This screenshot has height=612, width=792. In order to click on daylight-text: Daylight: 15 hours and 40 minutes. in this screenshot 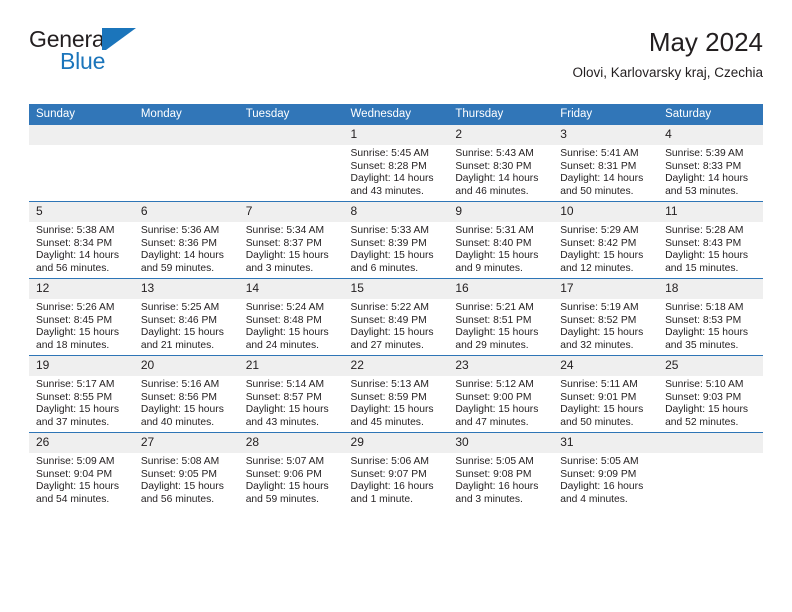, I will do `click(182, 416)`.